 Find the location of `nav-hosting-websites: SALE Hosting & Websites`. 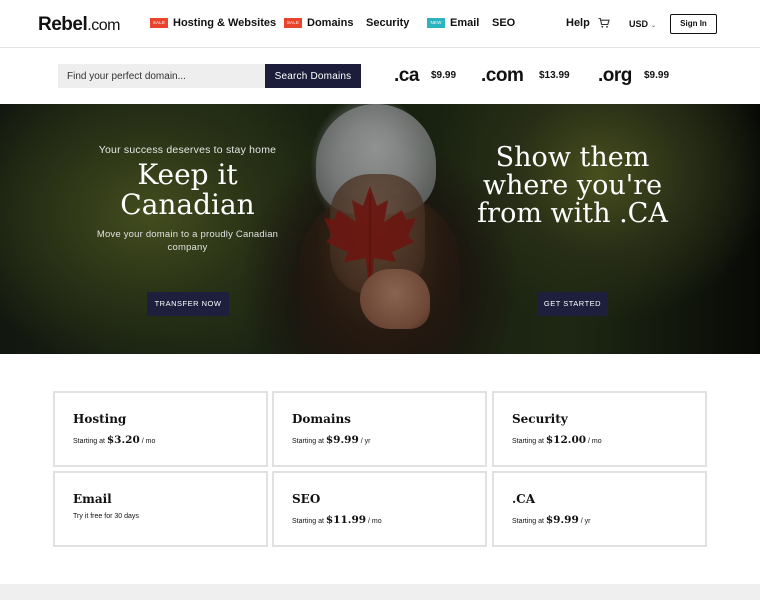

nav-hosting-websites: SALE Hosting & Websites is located at coordinates (213, 23).